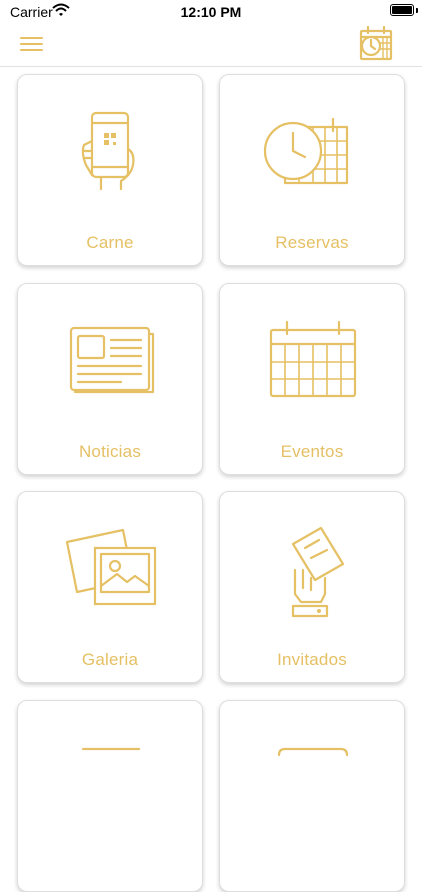  I want to click on menu-card-carne: Carne, so click(110, 170).